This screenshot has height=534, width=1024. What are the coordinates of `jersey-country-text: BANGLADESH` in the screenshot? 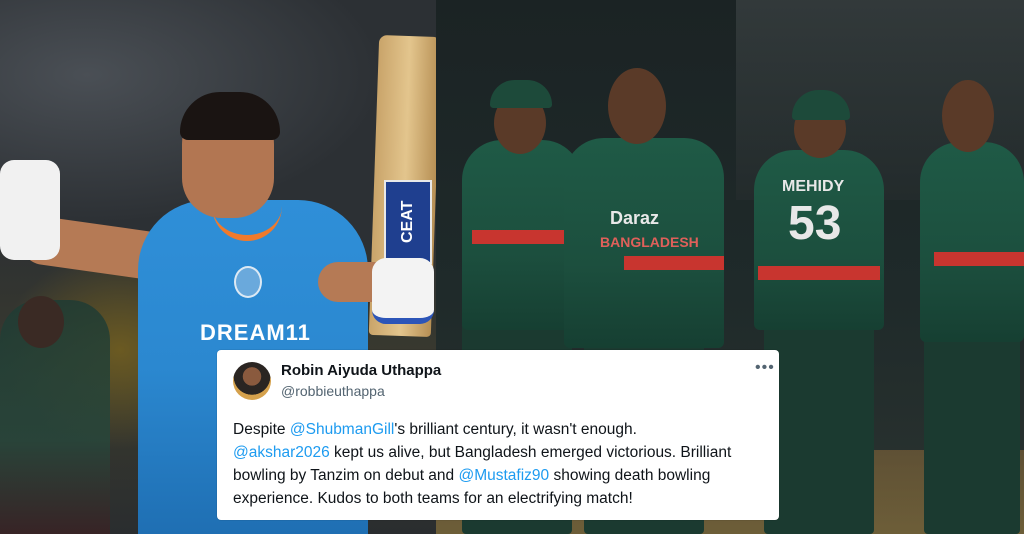 It's located at (649, 242).